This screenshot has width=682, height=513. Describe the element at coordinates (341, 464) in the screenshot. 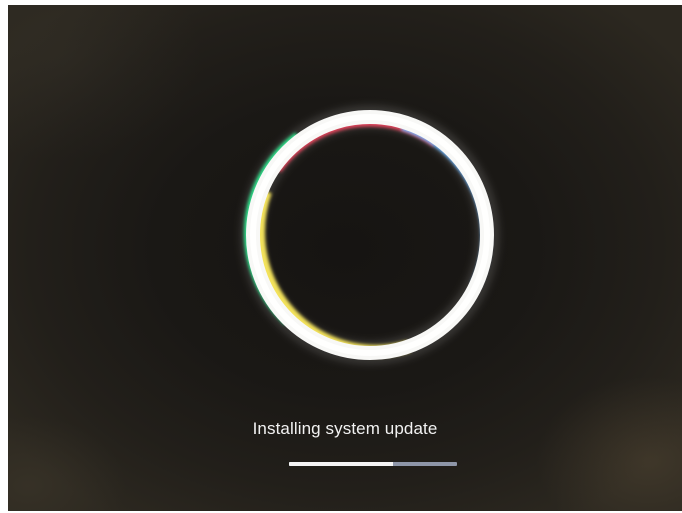

I see `progress-bar-fill` at that location.